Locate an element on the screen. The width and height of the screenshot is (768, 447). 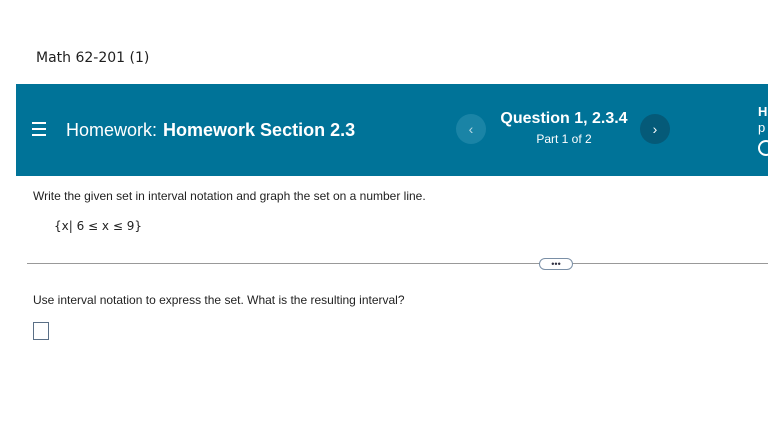
chevron-right-icon: › is located at coordinates (655, 129).